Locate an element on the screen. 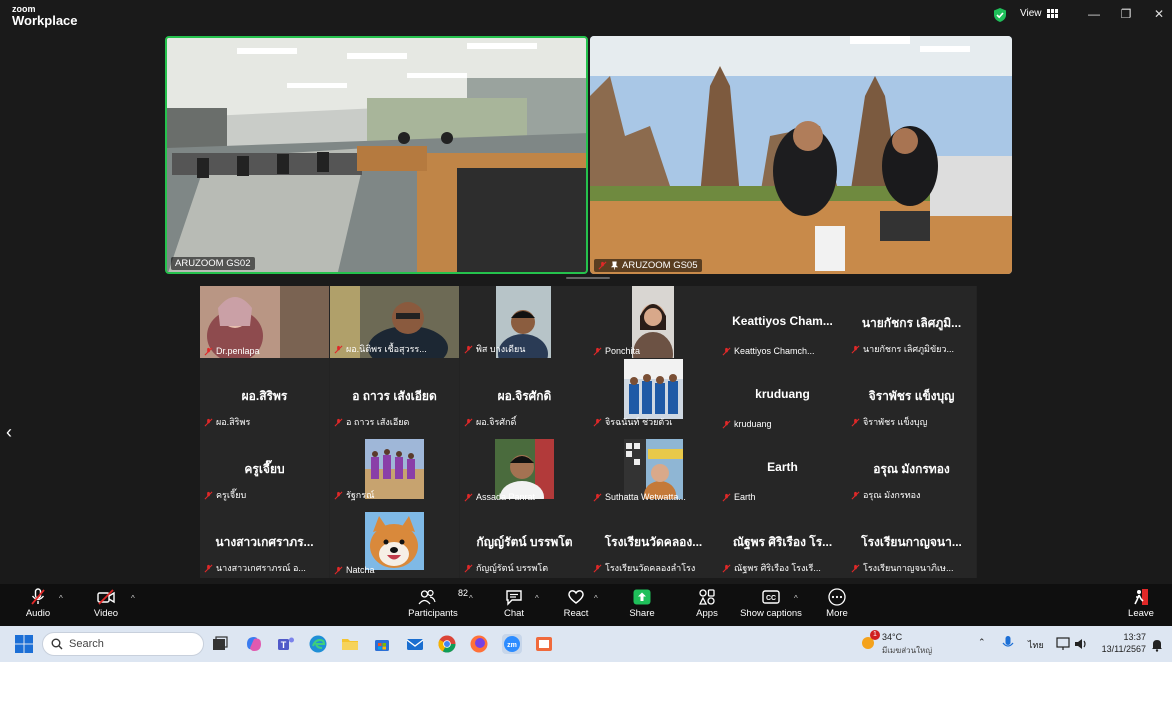 This screenshot has height=718, width=1172. video-options-caret: ^ is located at coordinates (133, 598).